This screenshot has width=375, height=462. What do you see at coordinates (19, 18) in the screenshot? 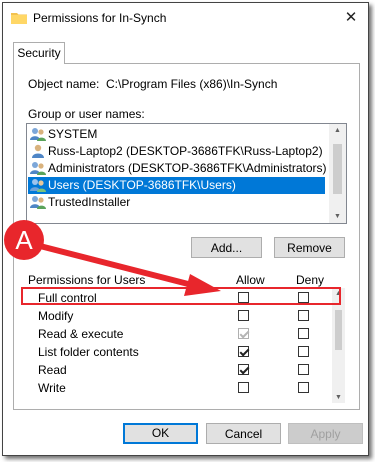
I see `folder-icon` at bounding box center [19, 18].